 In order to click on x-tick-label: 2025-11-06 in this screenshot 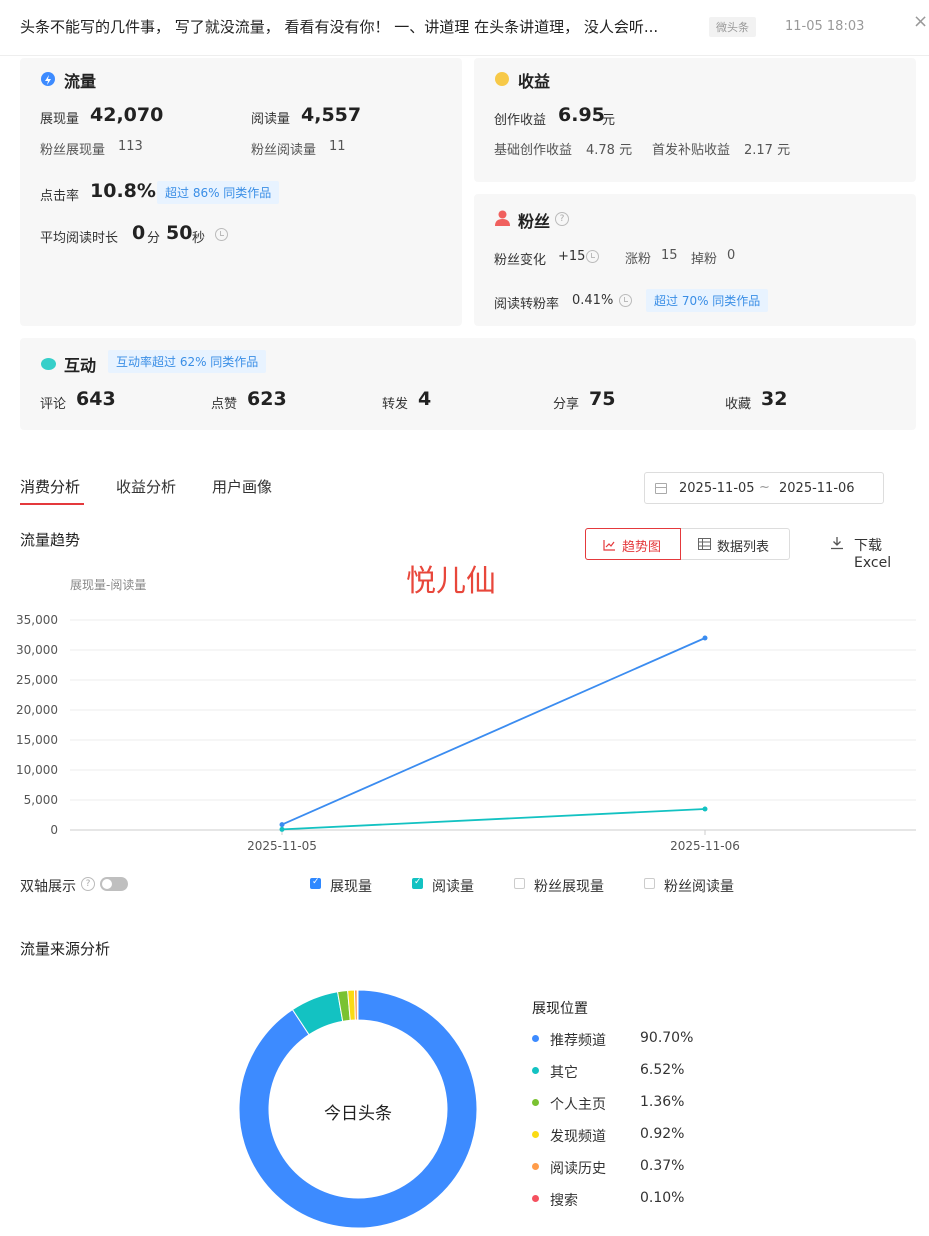, I will do `click(705, 846)`.